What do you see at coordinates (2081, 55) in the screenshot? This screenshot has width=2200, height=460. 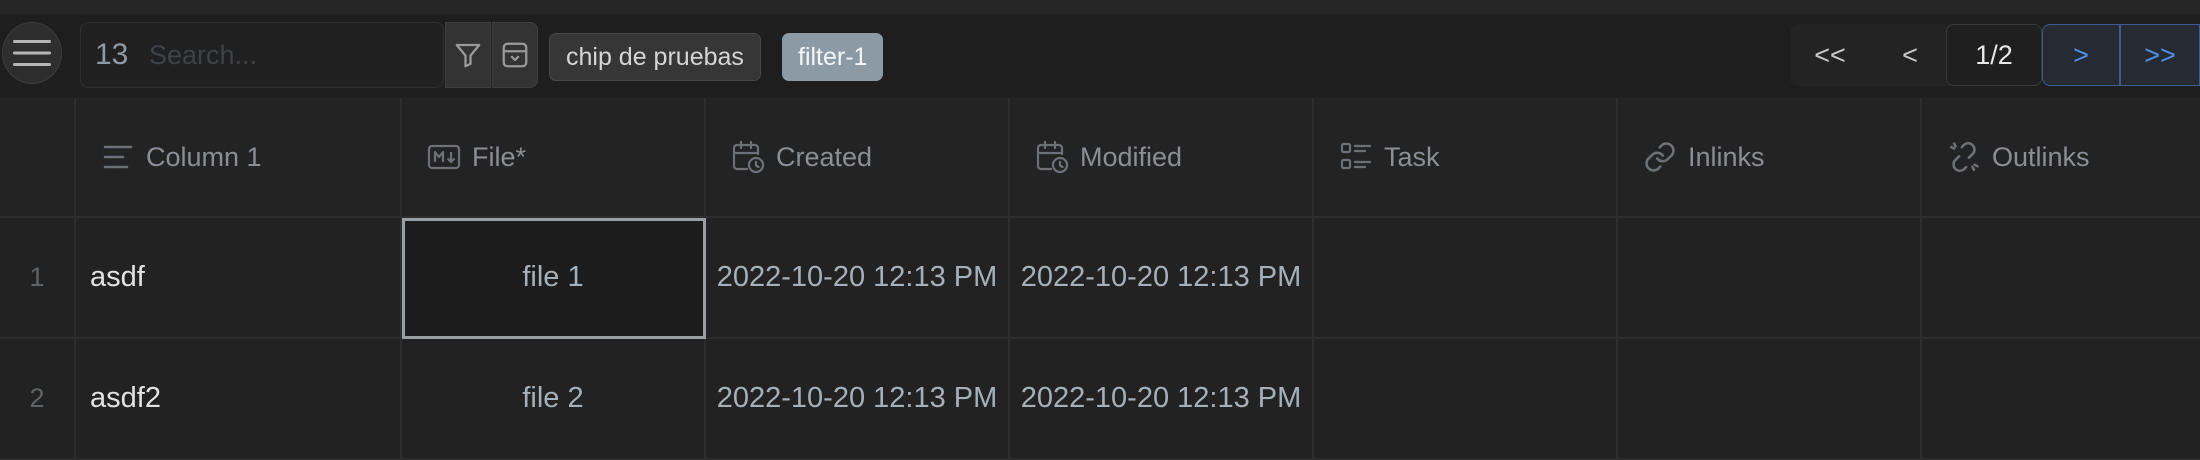 I see `next-page-button: >` at bounding box center [2081, 55].